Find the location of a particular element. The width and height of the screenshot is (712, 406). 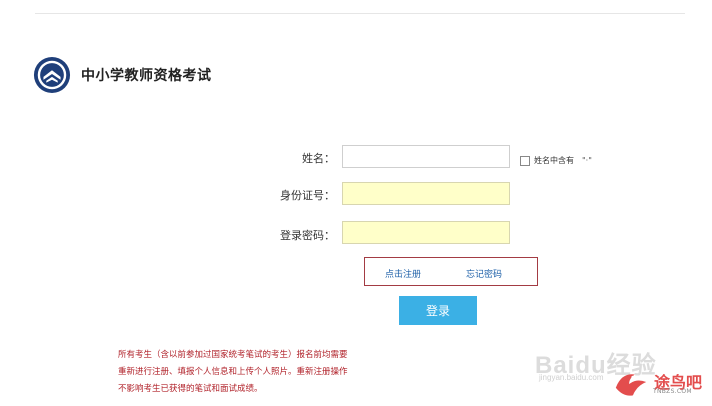

register-link: 点击注册 is located at coordinates (403, 273).